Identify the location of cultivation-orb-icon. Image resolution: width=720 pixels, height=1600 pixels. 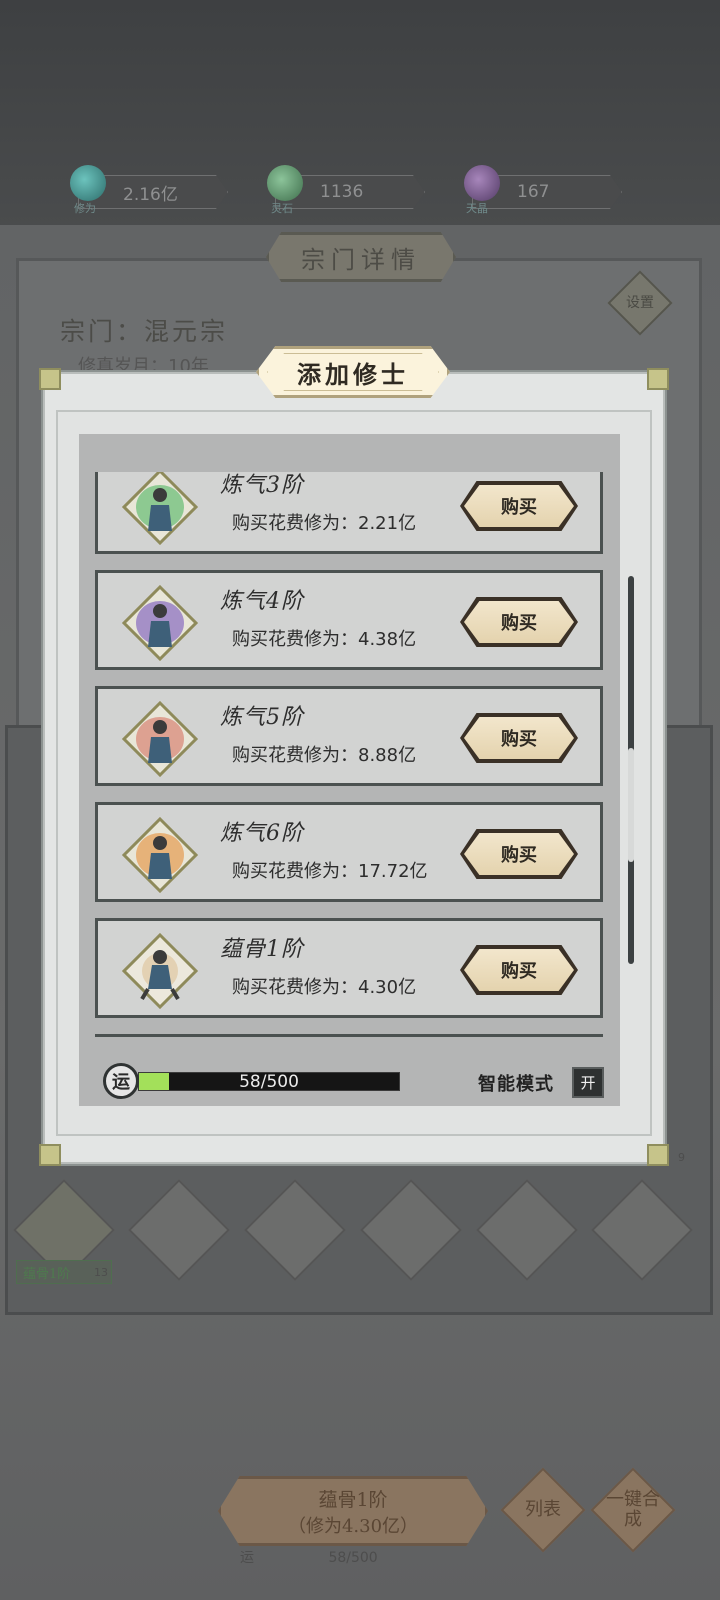
(88, 183).